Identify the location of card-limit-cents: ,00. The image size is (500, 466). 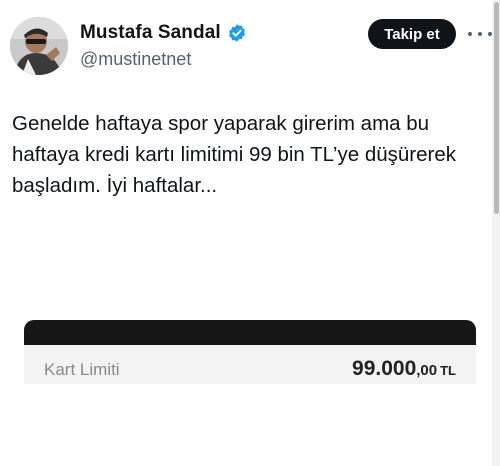
(427, 370).